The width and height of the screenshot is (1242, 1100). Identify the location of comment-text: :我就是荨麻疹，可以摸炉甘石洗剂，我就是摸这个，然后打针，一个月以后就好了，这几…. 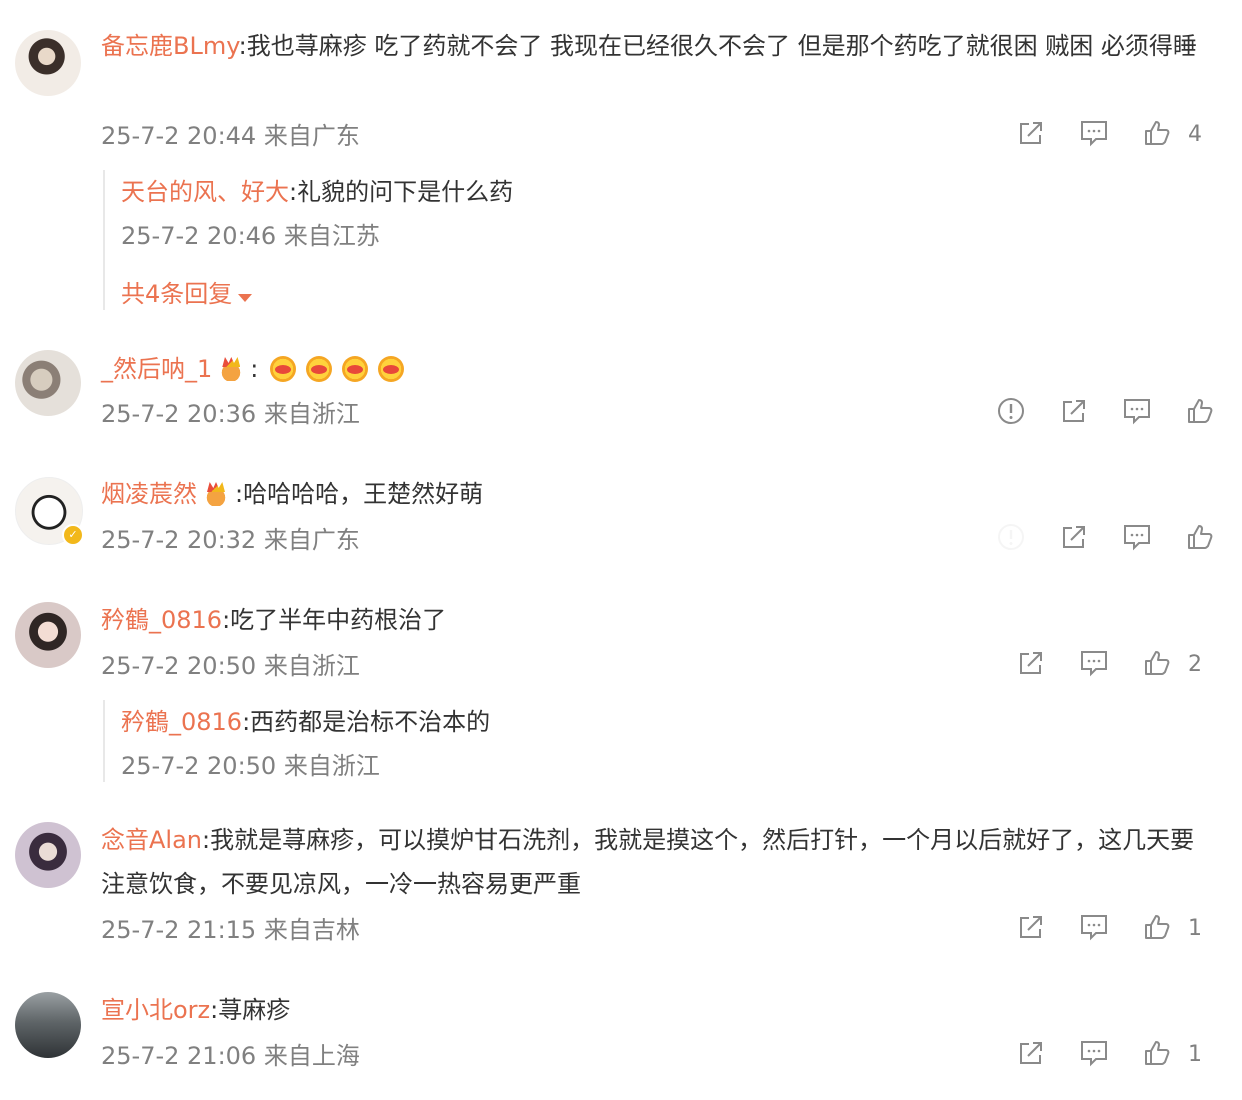
(648, 862).